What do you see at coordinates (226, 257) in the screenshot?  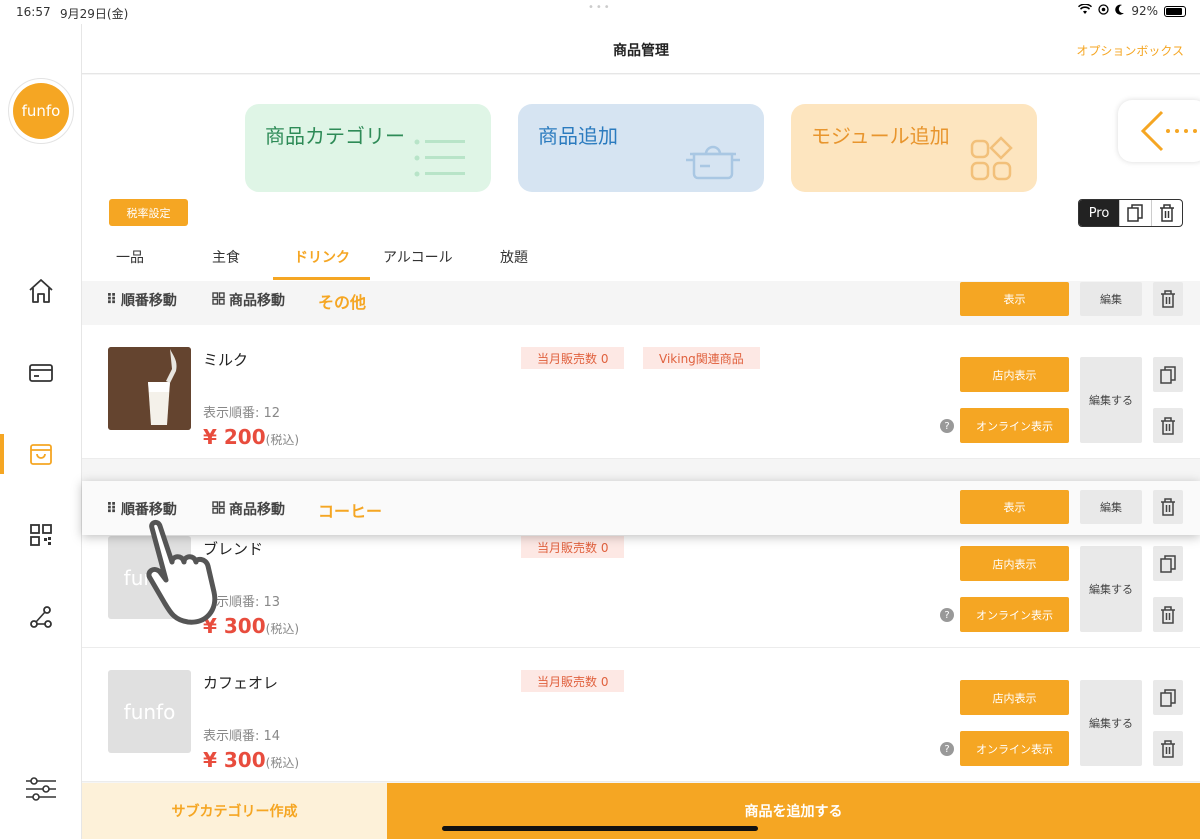 I see `tab-shushoku: 主食` at bounding box center [226, 257].